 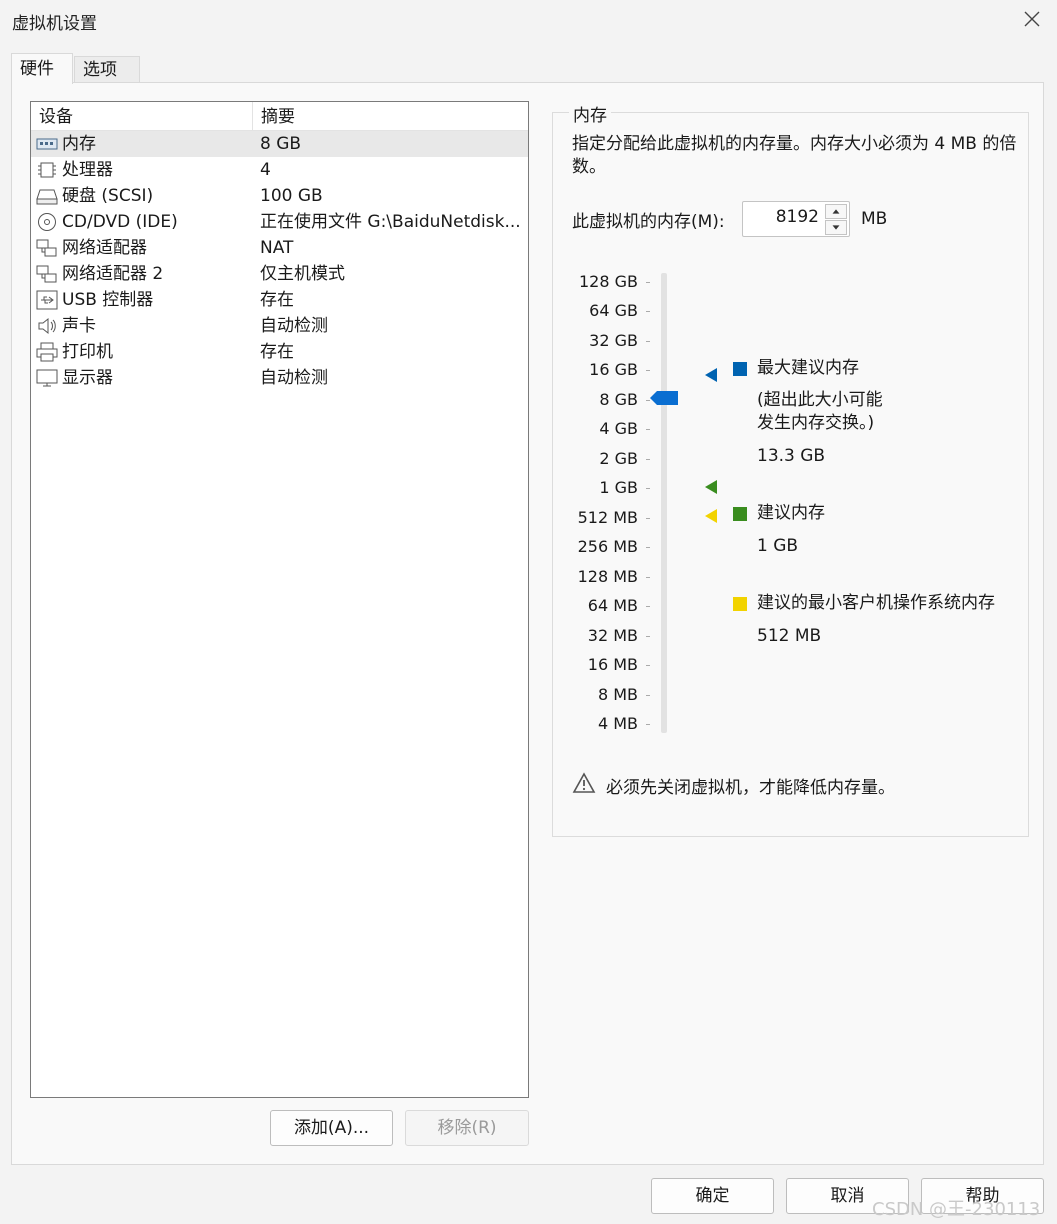 What do you see at coordinates (87, 170) in the screenshot?
I see `device-name: 处理器` at bounding box center [87, 170].